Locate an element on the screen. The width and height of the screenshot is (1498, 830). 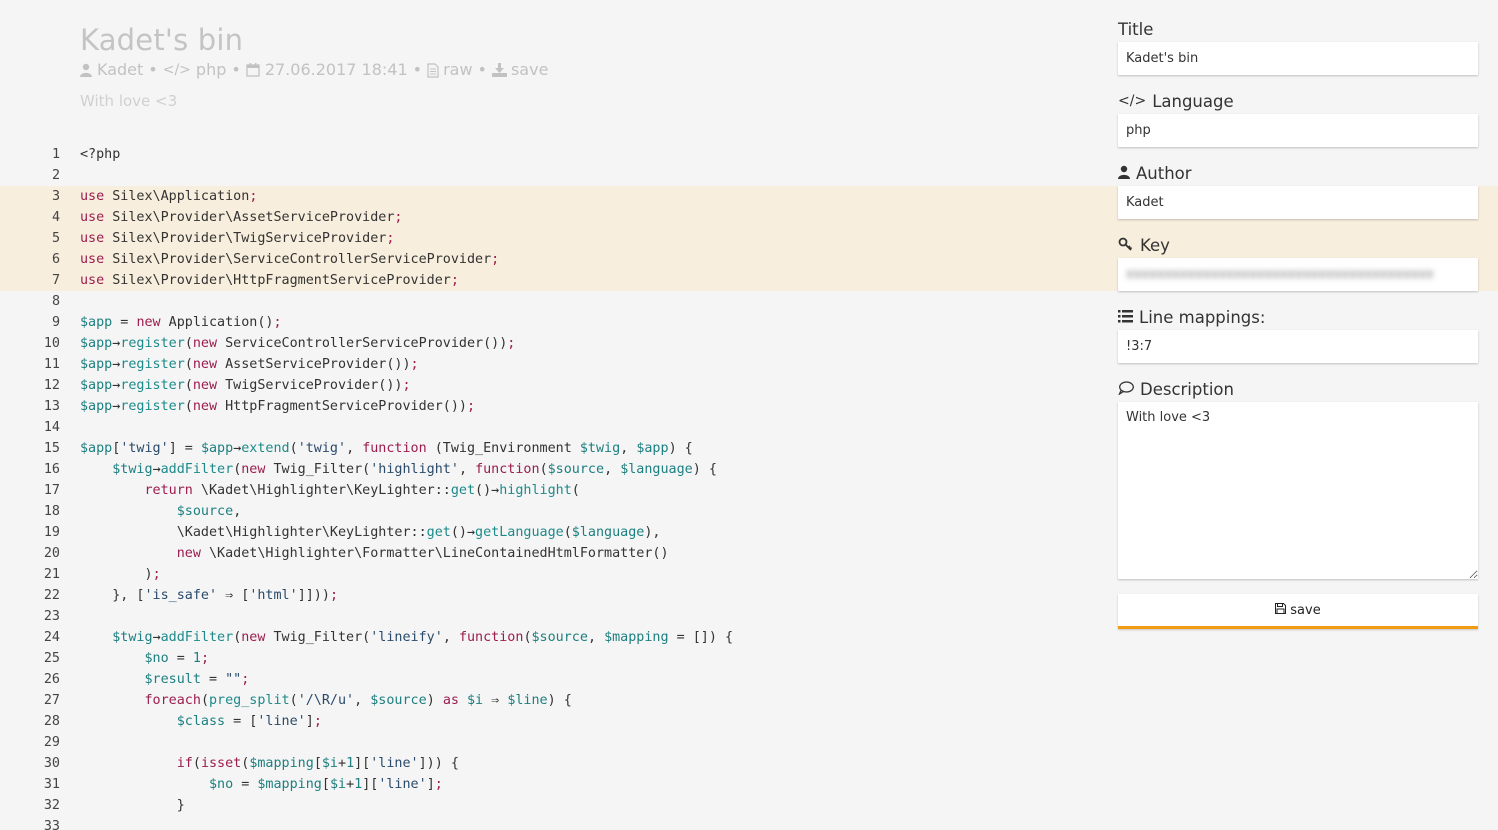
code-line: 31 $no = $mapping[$i+1]['line']; is located at coordinates (749, 784).